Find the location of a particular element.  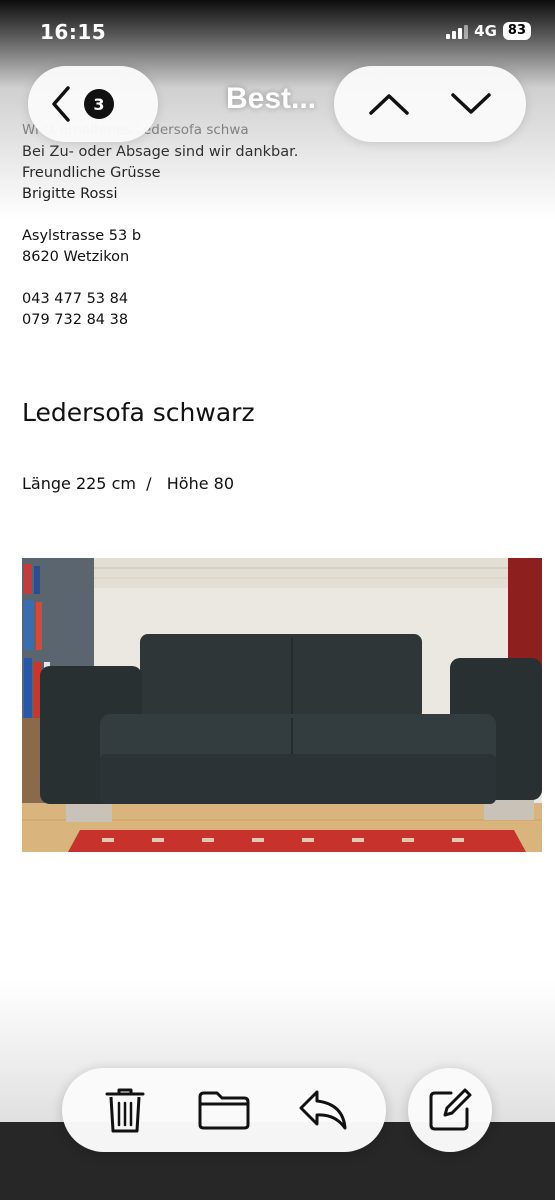

signal-icon is located at coordinates (457, 31).